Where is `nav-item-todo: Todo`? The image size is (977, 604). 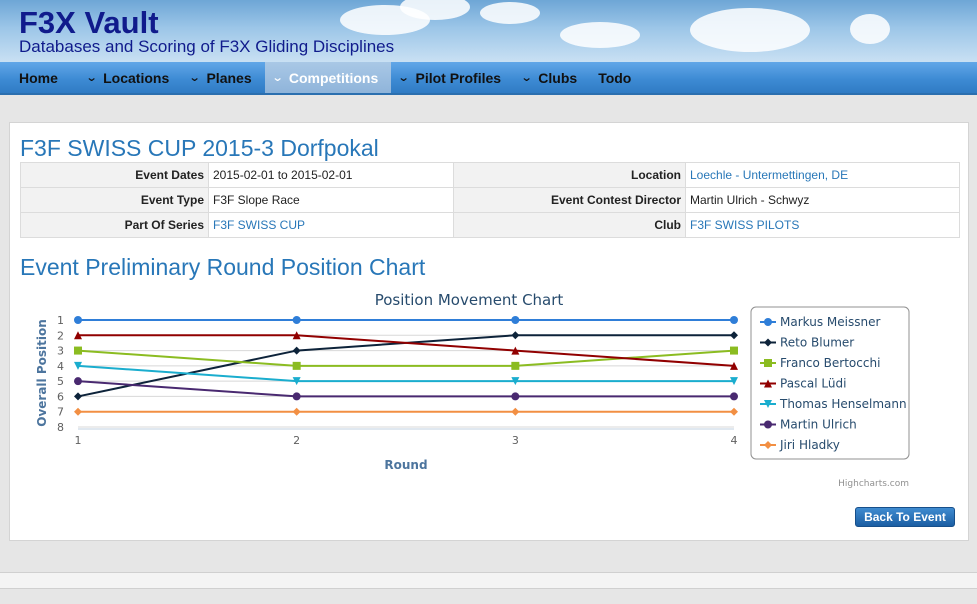 nav-item-todo: Todo is located at coordinates (617, 77).